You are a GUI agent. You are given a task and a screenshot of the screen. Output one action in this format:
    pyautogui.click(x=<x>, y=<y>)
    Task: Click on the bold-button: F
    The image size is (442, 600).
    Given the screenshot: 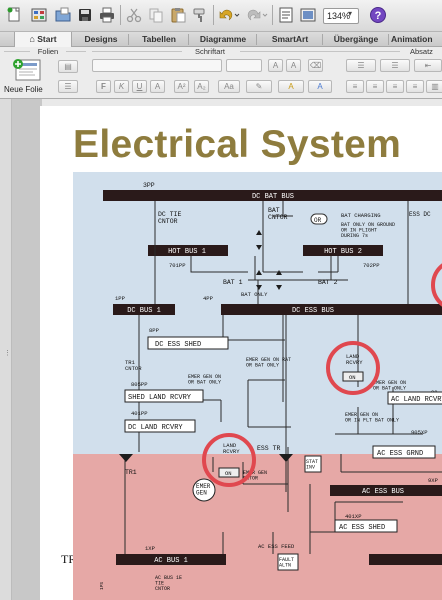 What is the action you would take?
    pyautogui.click(x=103, y=86)
    